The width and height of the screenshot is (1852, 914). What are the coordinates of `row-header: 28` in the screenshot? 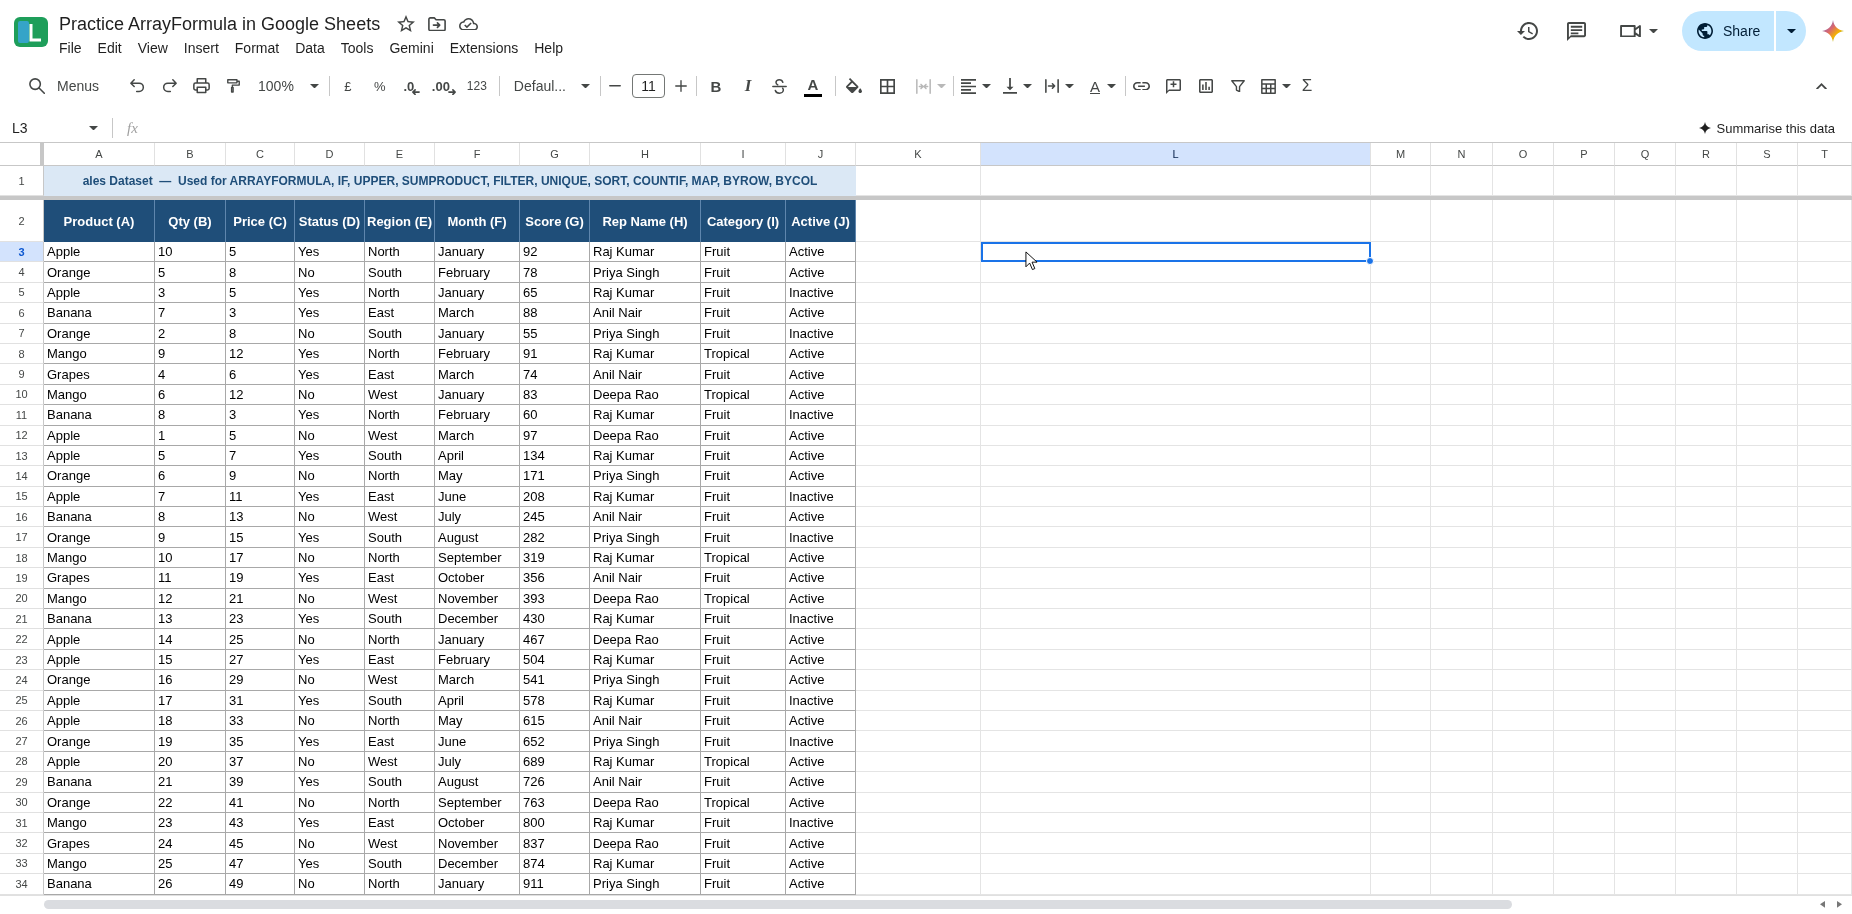 It's located at (22, 762).